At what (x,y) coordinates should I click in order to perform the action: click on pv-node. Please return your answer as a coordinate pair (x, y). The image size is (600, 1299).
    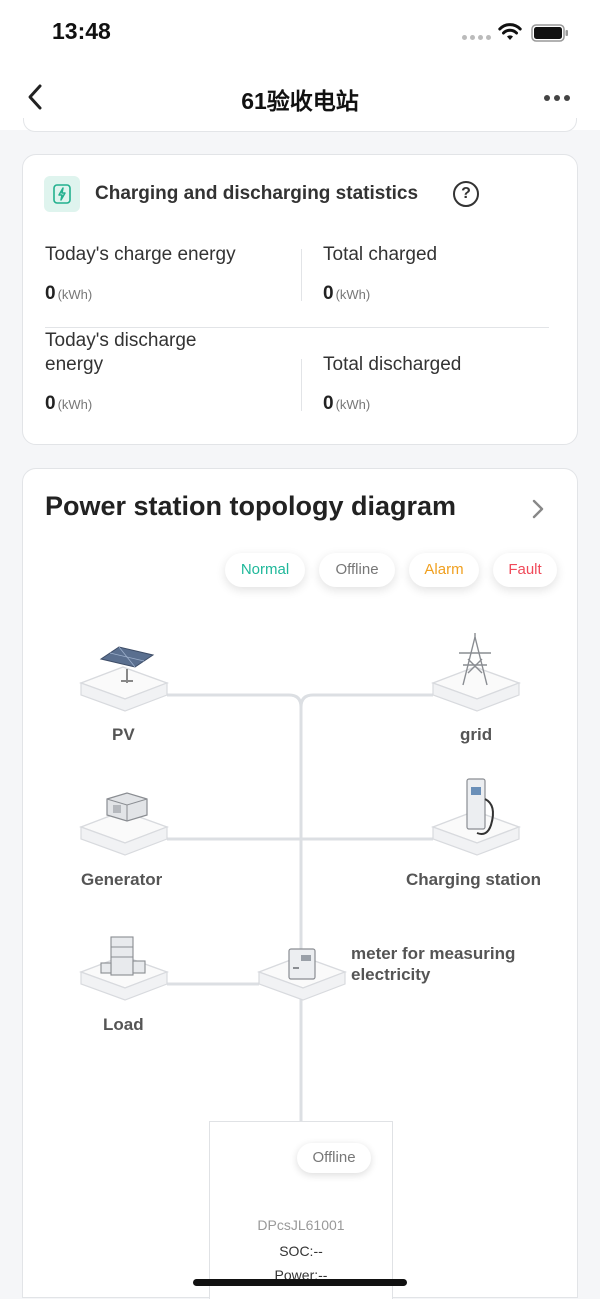
    Looking at the image, I should click on (124, 679).